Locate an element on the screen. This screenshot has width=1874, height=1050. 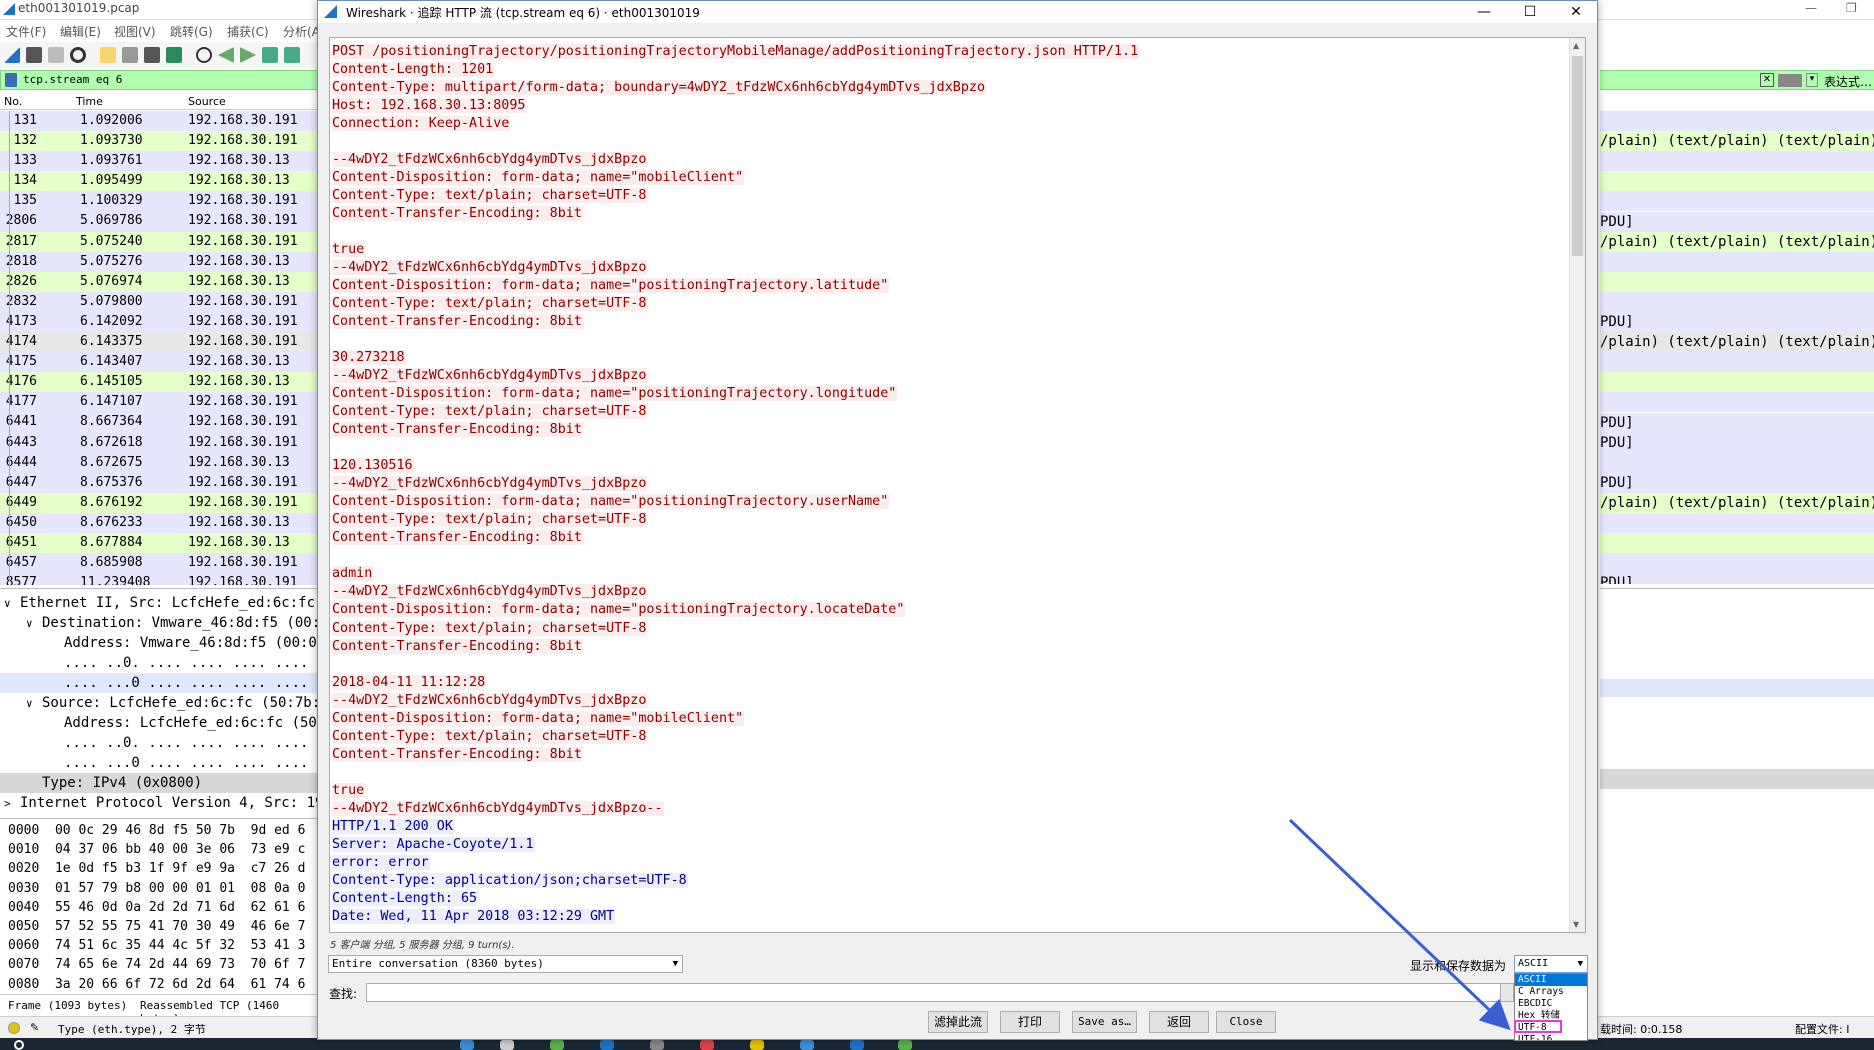
clear-filter-icon: ✕ is located at coordinates (1767, 80).